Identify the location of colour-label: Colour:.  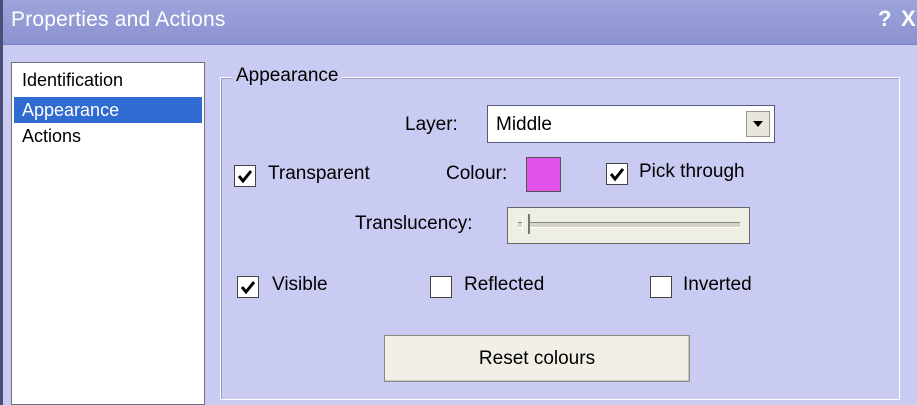
(477, 173).